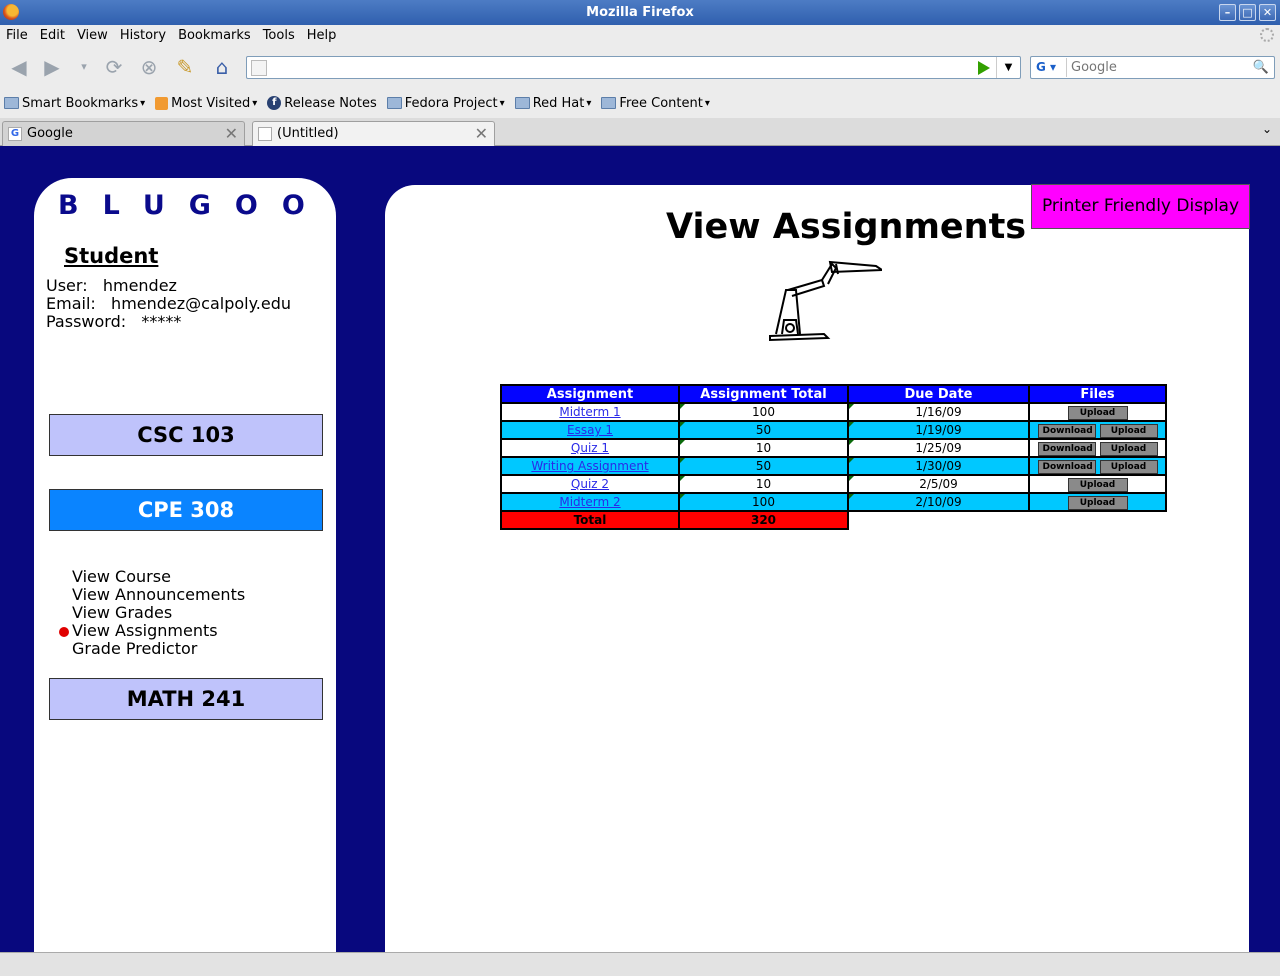 This screenshot has width=1280, height=976. Describe the element at coordinates (143, 35) in the screenshot. I see `menu-history: History` at that location.